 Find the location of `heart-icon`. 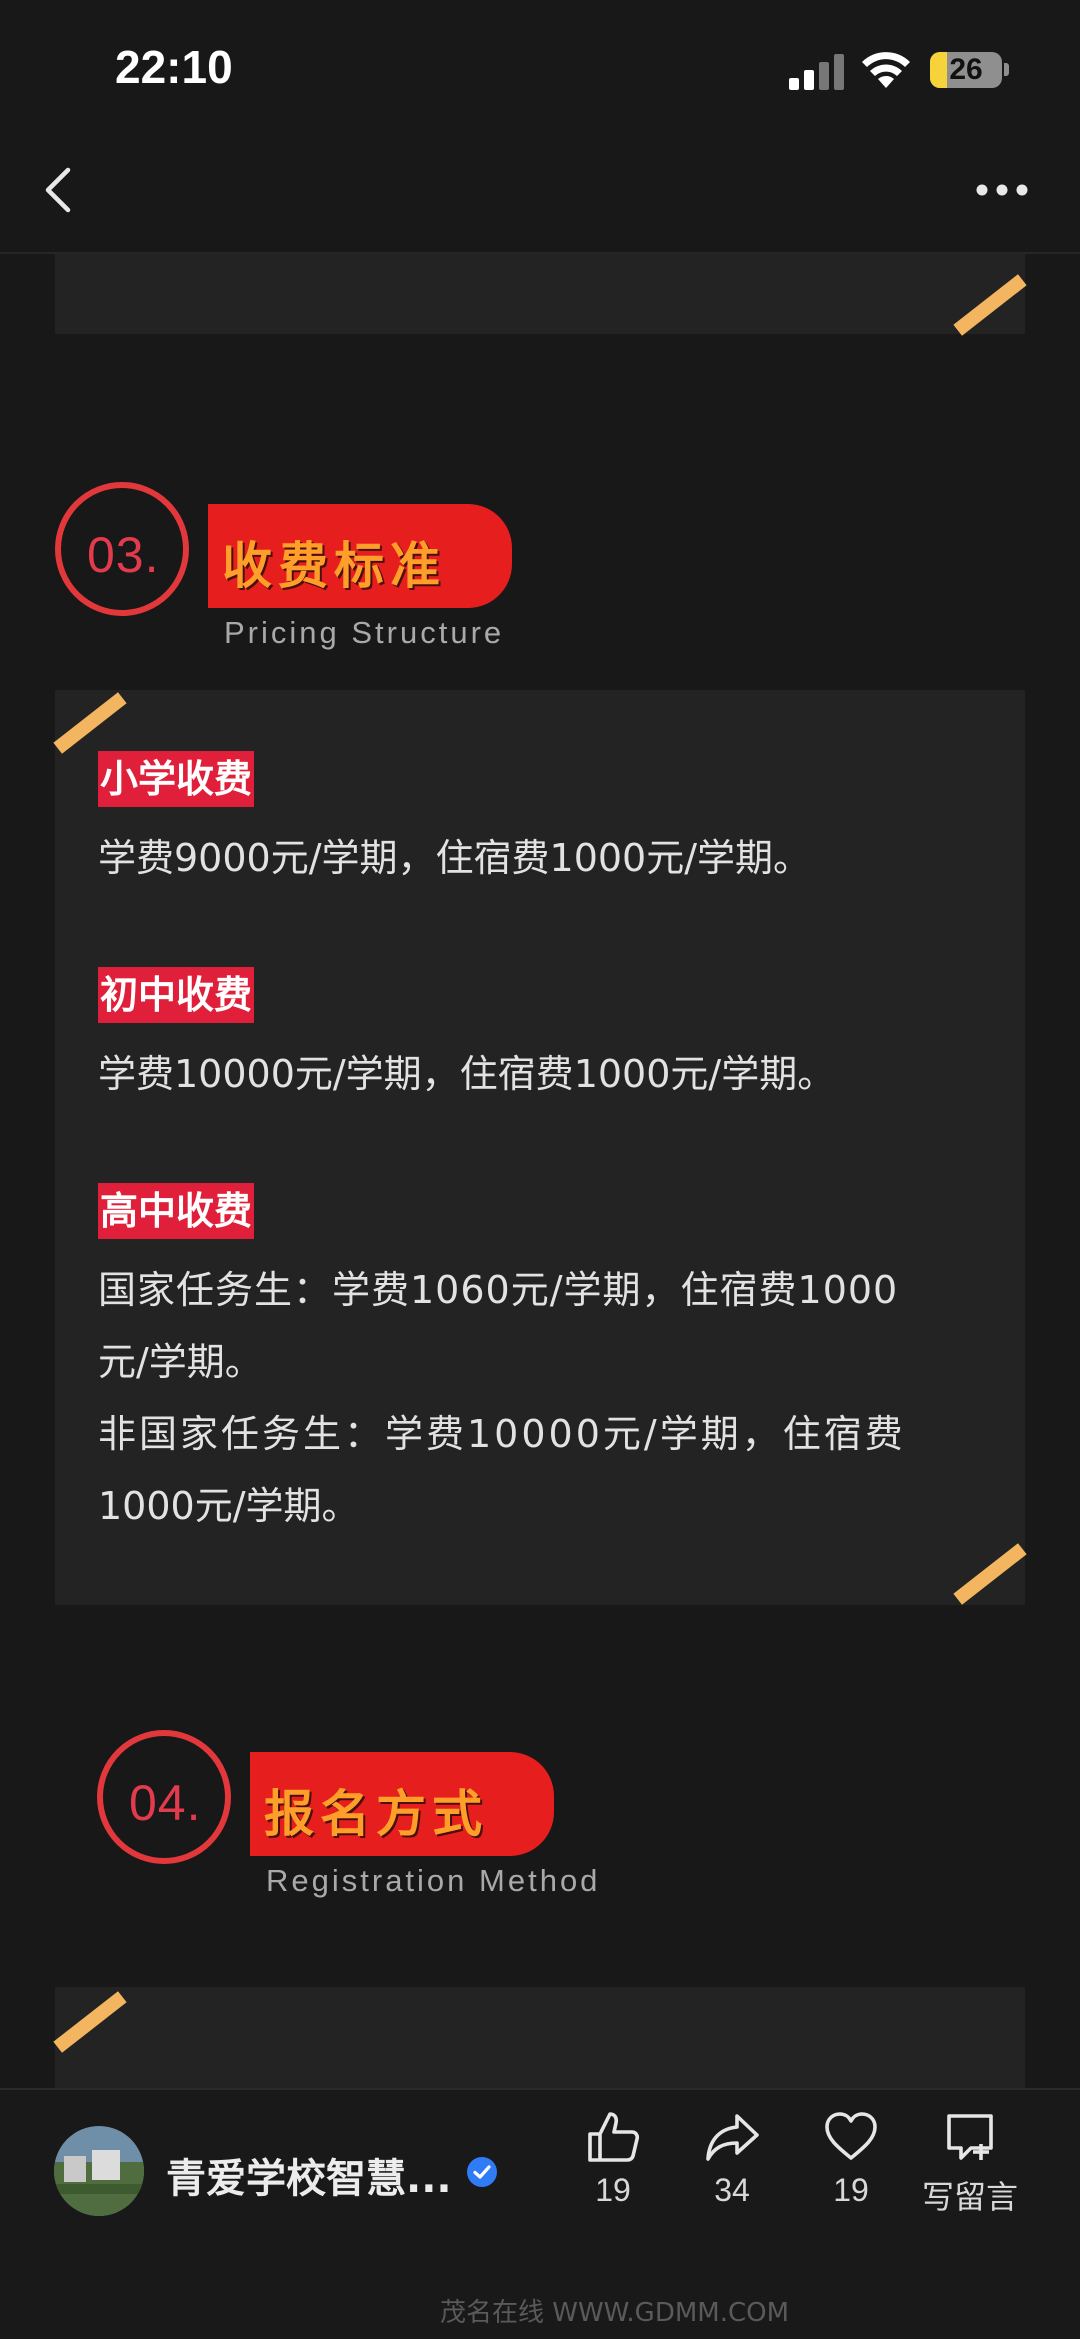

heart-icon is located at coordinates (851, 2136).